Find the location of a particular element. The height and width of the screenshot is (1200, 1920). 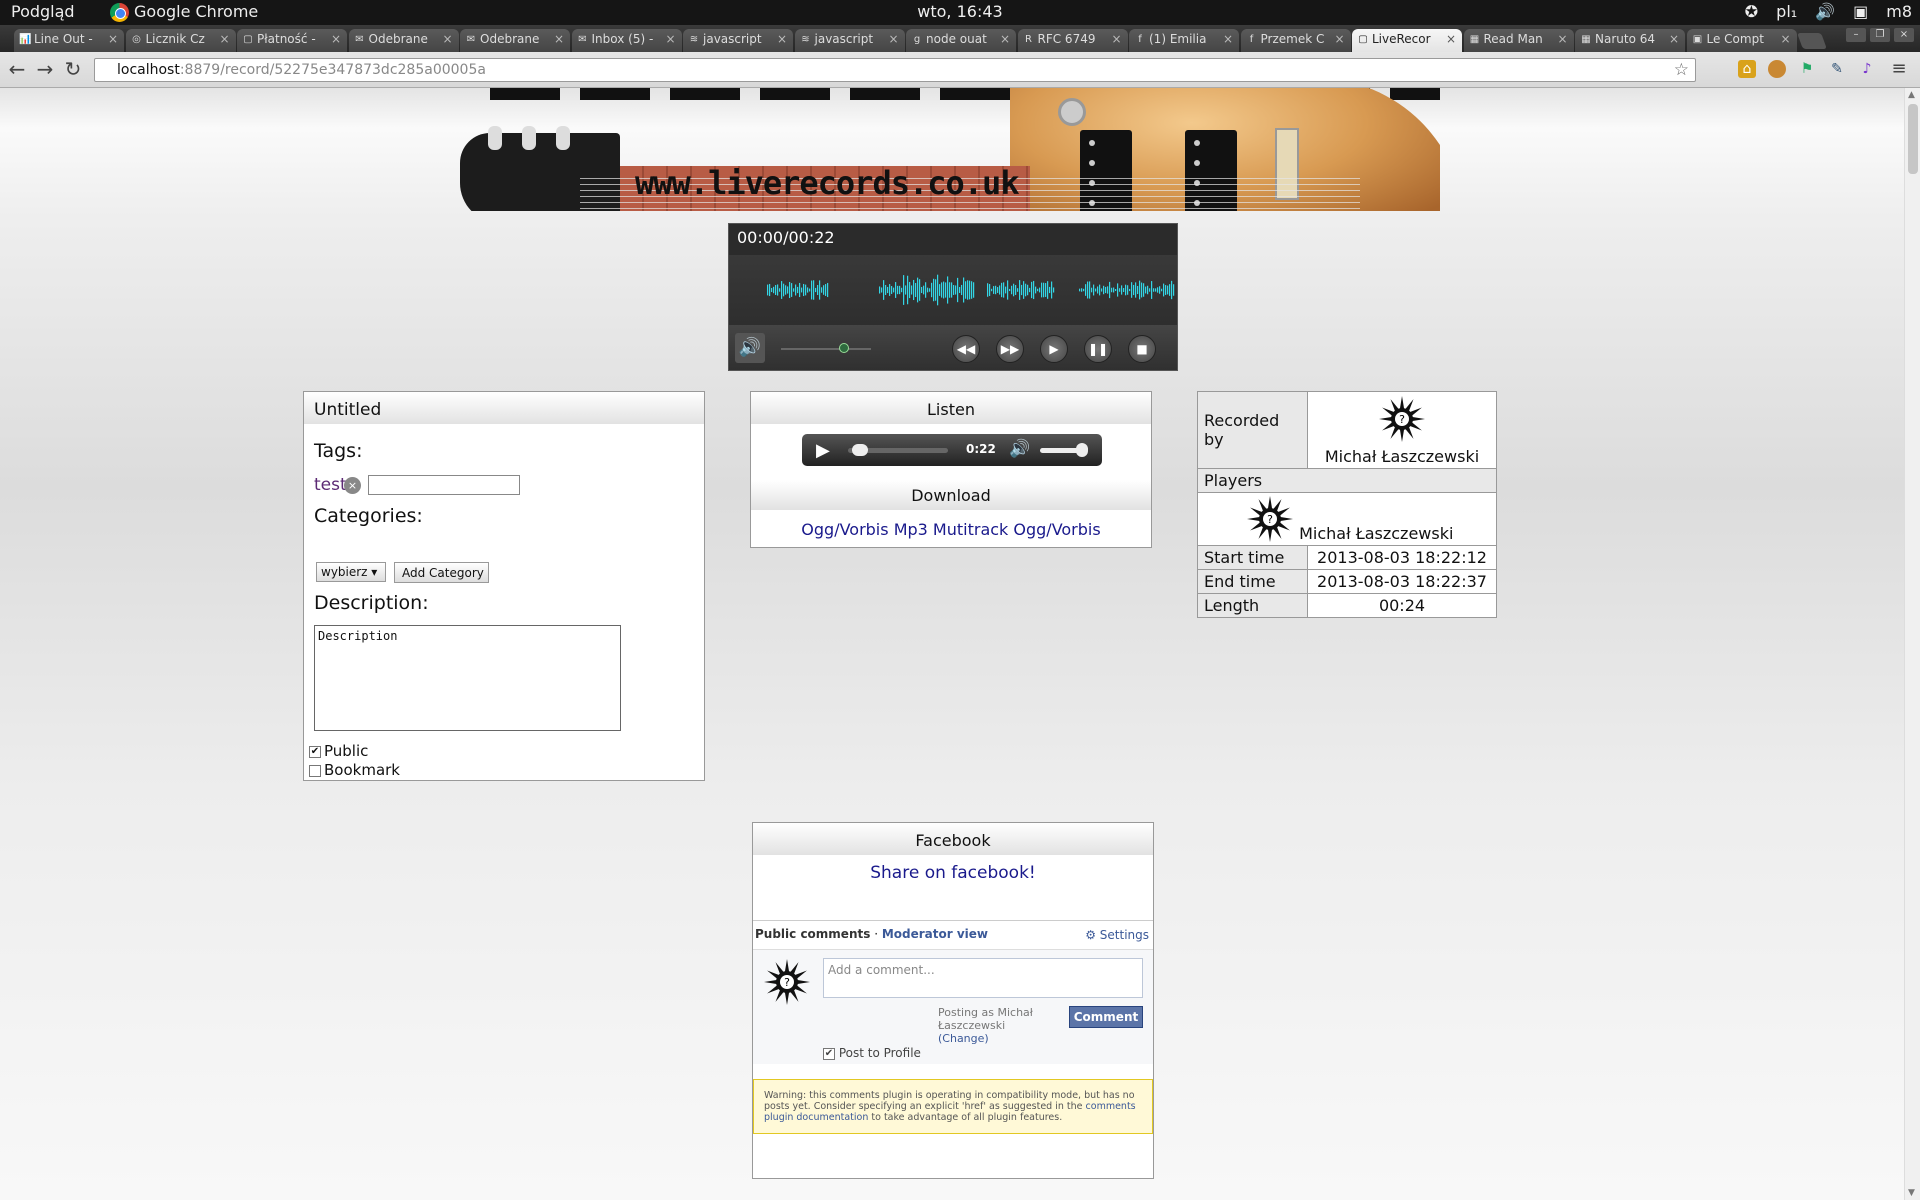

remove-tag-icon: × is located at coordinates (352, 485).